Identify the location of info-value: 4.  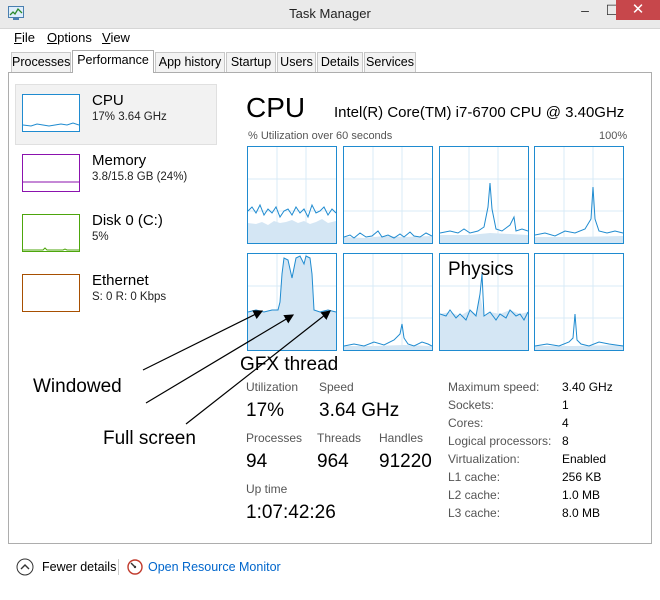
(565, 423).